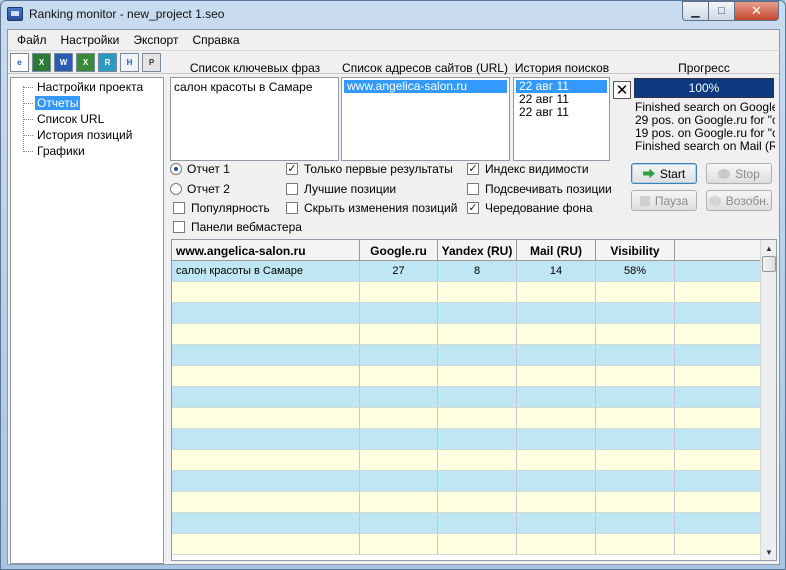 The height and width of the screenshot is (570, 786). What do you see at coordinates (425, 86) in the screenshot?
I see `list-item: www.angelica-salon.ru` at bounding box center [425, 86].